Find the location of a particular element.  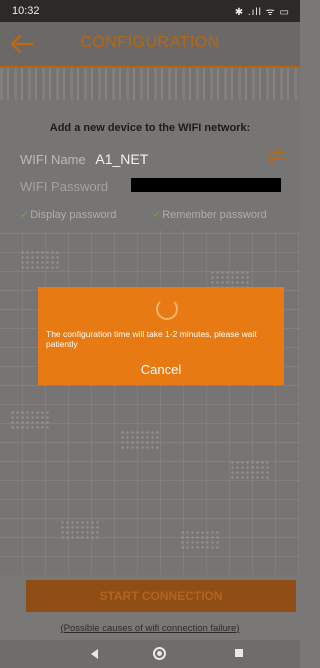

status-bar: 10:32 ✱ .ıll ᯤ ▭ is located at coordinates (150, 11).